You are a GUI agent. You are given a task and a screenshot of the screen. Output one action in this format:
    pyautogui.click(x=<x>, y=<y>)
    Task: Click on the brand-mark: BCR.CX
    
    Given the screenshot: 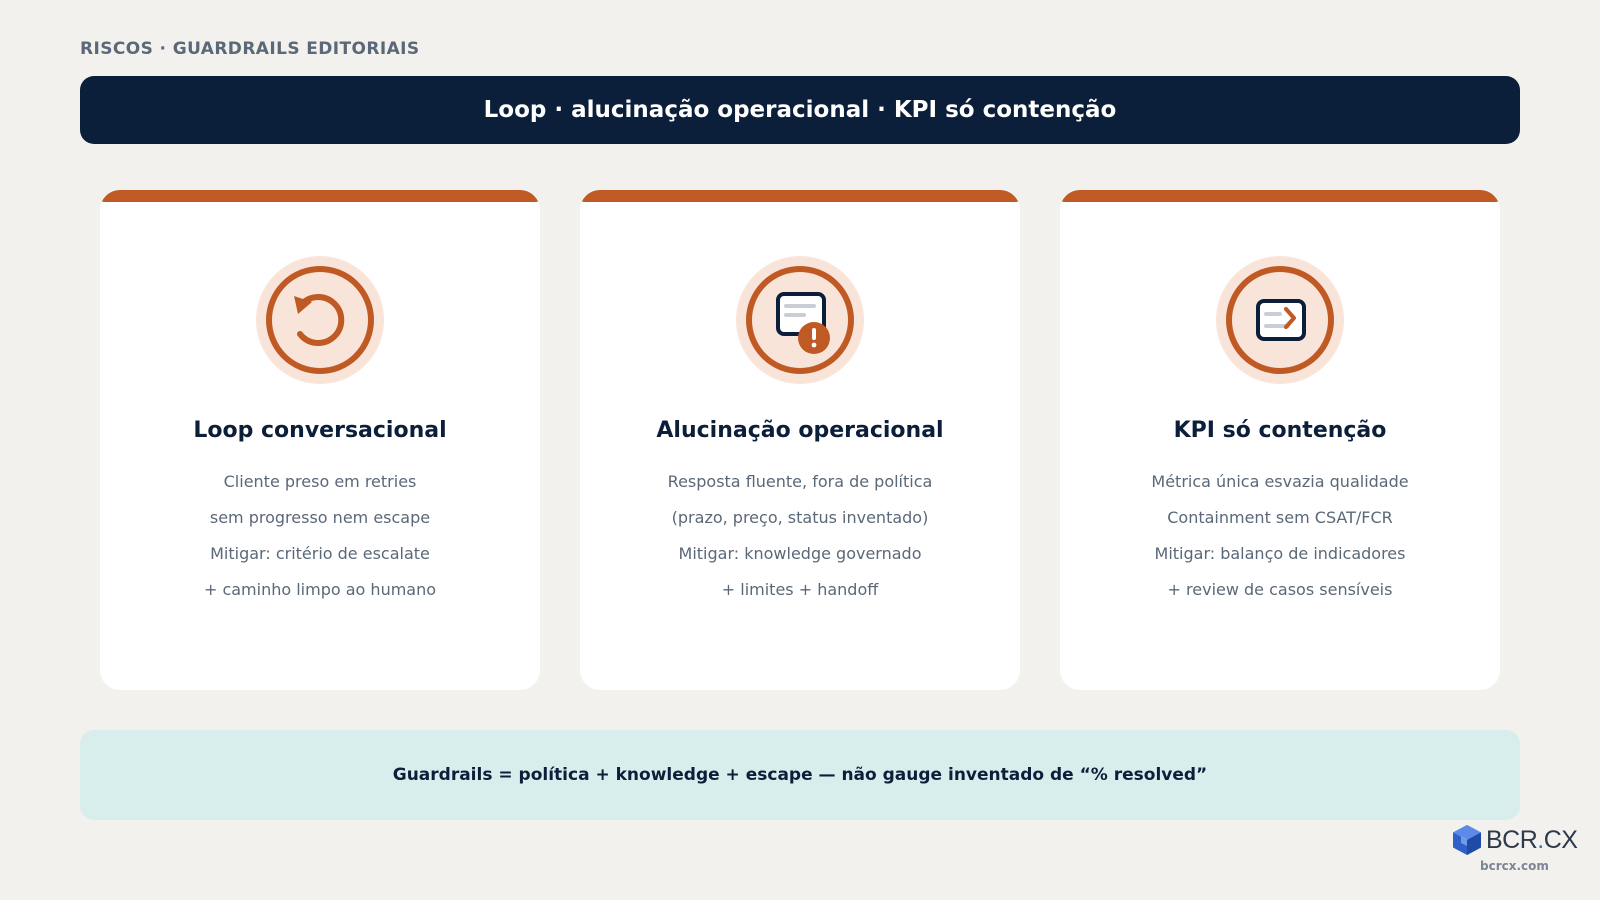 What is the action you would take?
    pyautogui.click(x=1515, y=840)
    